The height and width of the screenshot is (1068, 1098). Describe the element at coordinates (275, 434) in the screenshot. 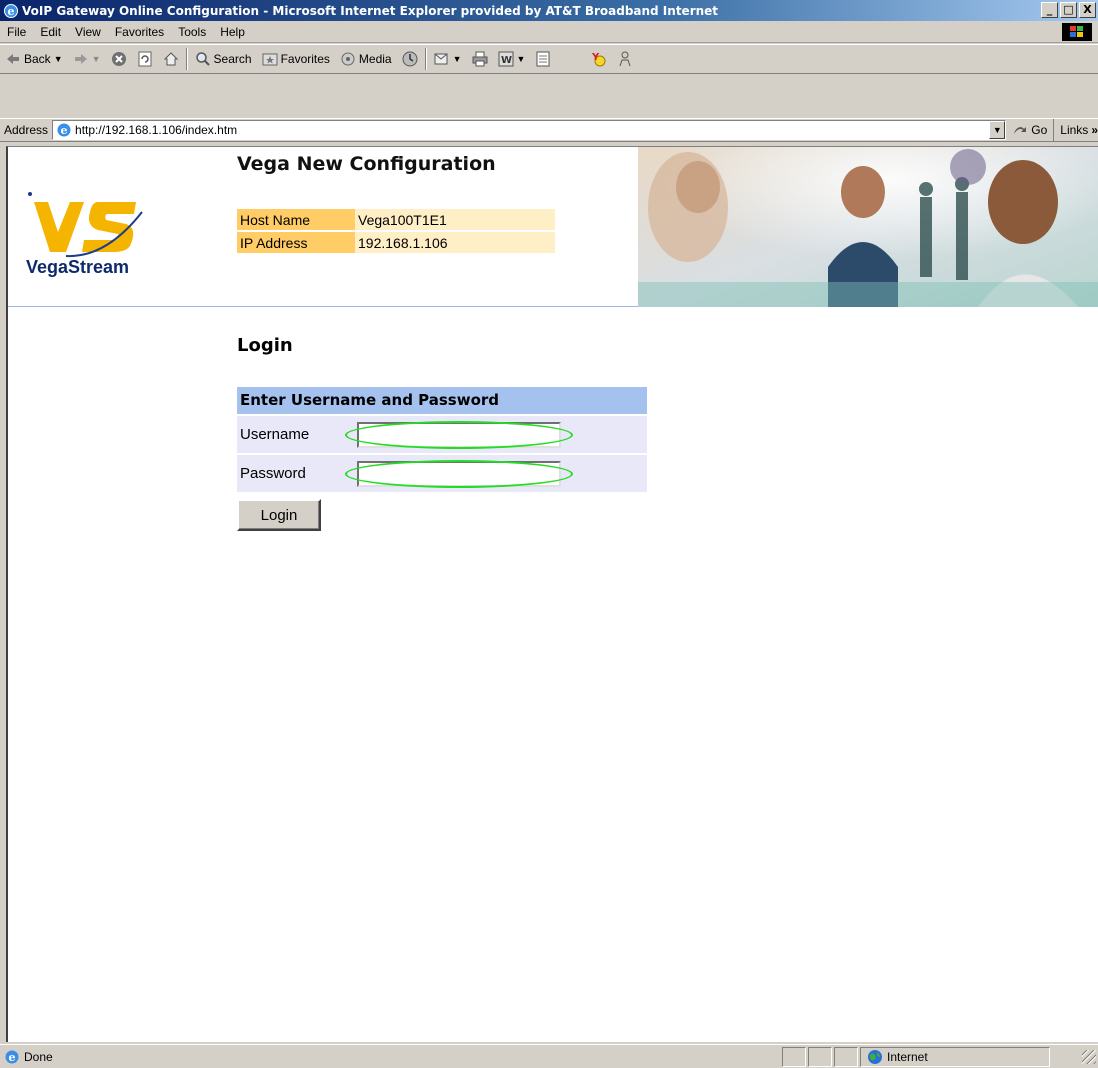

I see `username-label: Username` at that location.